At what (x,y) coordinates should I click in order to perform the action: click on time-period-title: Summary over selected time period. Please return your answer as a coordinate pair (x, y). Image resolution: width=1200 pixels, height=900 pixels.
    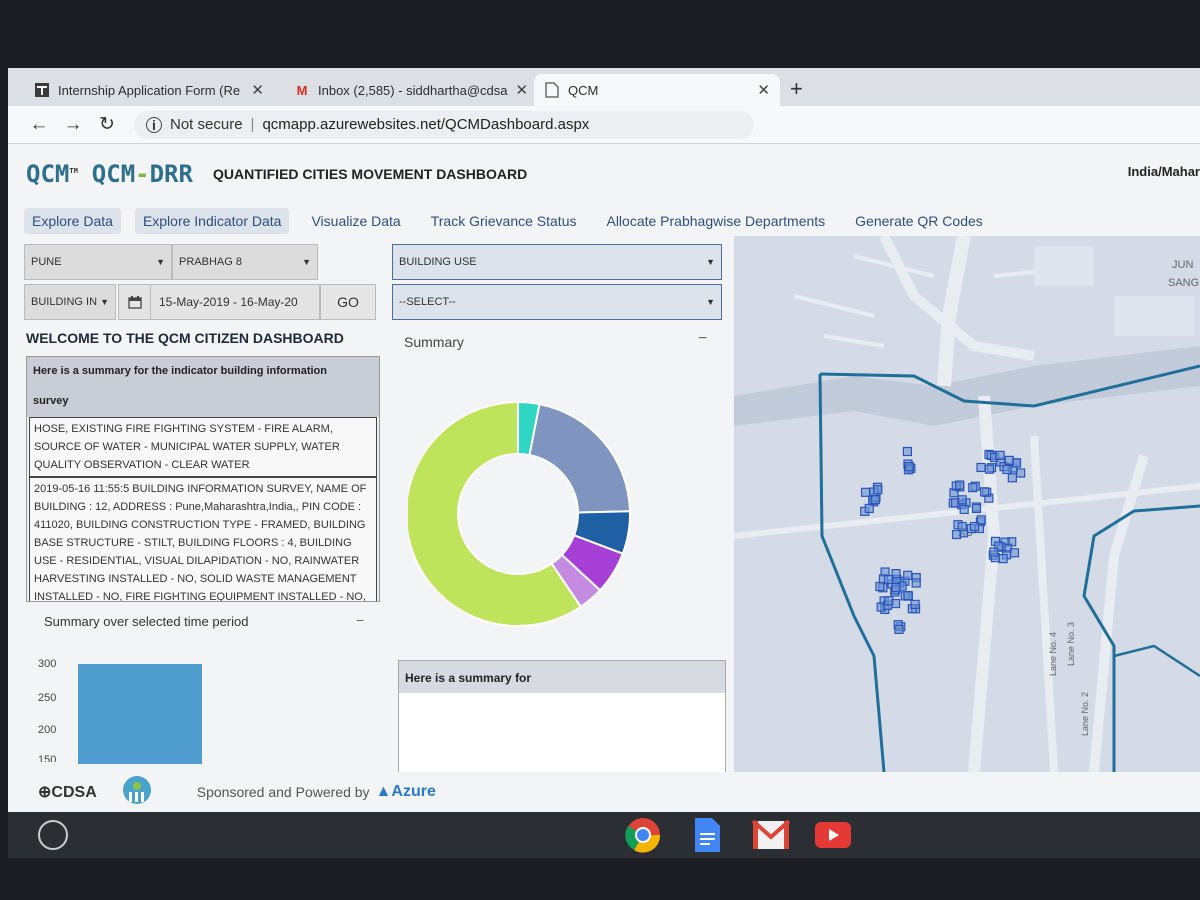
    Looking at the image, I should click on (146, 621).